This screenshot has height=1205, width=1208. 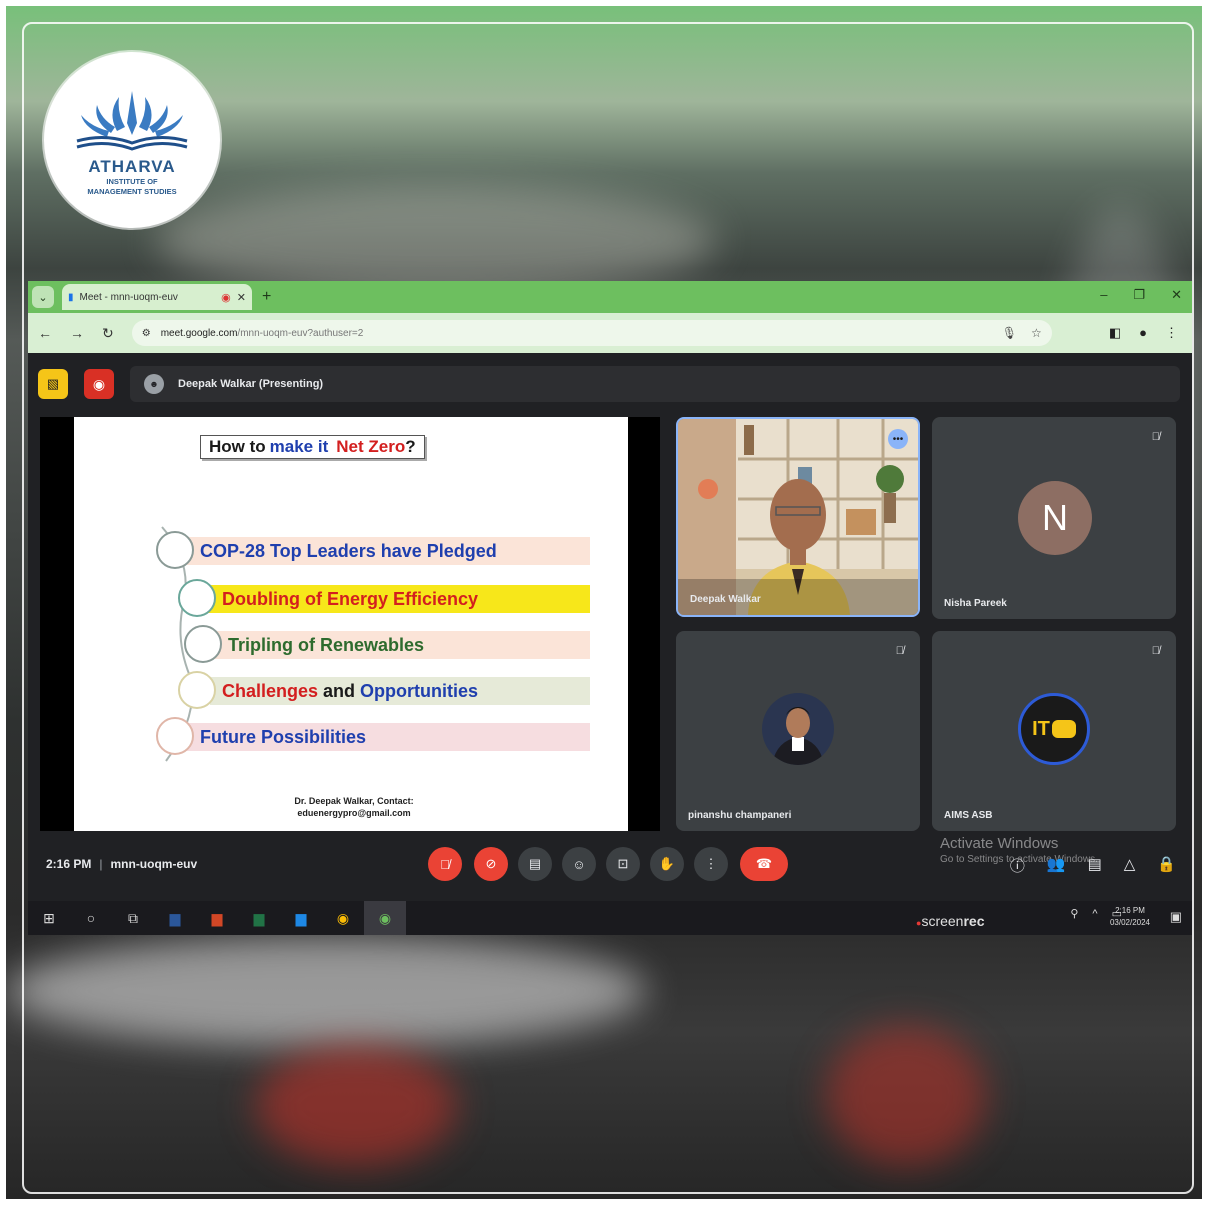 I want to click on more-actions-button: ⋮, so click(x=711, y=864).